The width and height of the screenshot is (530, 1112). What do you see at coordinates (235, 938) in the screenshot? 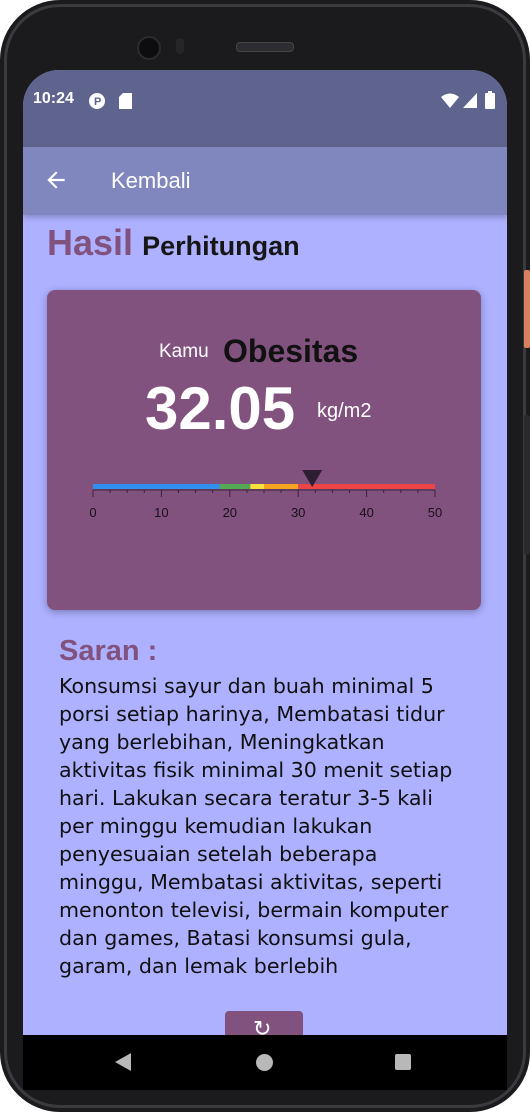
I see `saran-line: dan games, Batasi konsumsi gula,` at bounding box center [235, 938].